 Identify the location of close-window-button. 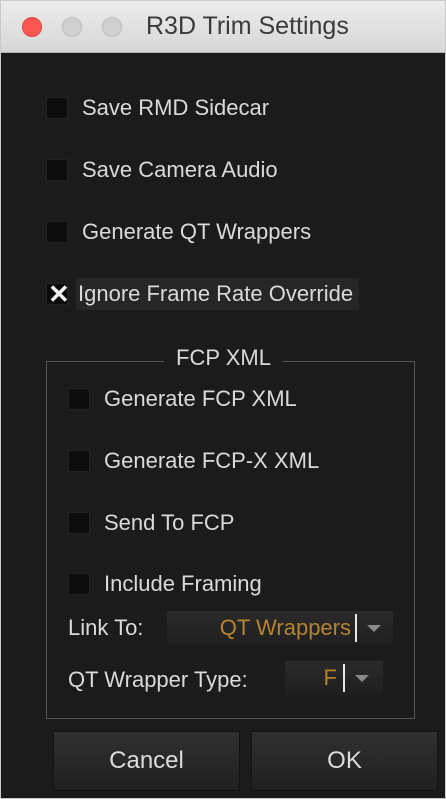
(32, 27).